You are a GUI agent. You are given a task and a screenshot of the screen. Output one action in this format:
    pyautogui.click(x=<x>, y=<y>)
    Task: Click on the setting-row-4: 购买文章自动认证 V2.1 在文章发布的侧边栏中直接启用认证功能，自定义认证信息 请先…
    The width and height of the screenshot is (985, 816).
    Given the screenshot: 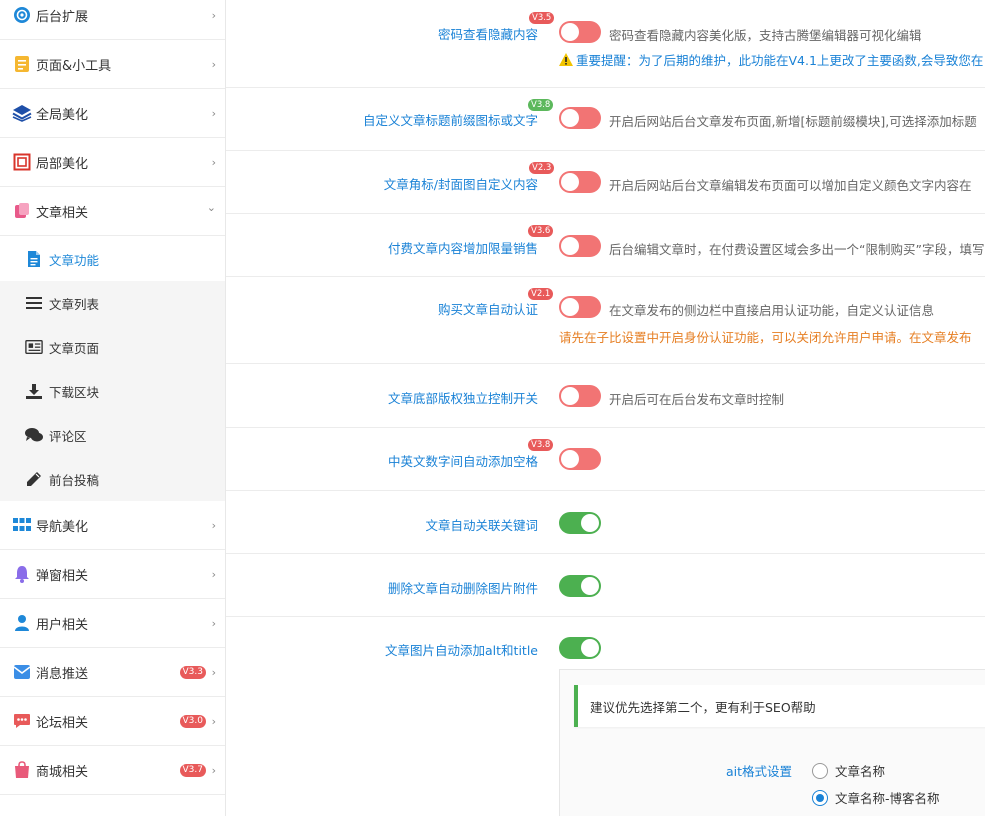 What is the action you would take?
    pyautogui.click(x=605, y=320)
    